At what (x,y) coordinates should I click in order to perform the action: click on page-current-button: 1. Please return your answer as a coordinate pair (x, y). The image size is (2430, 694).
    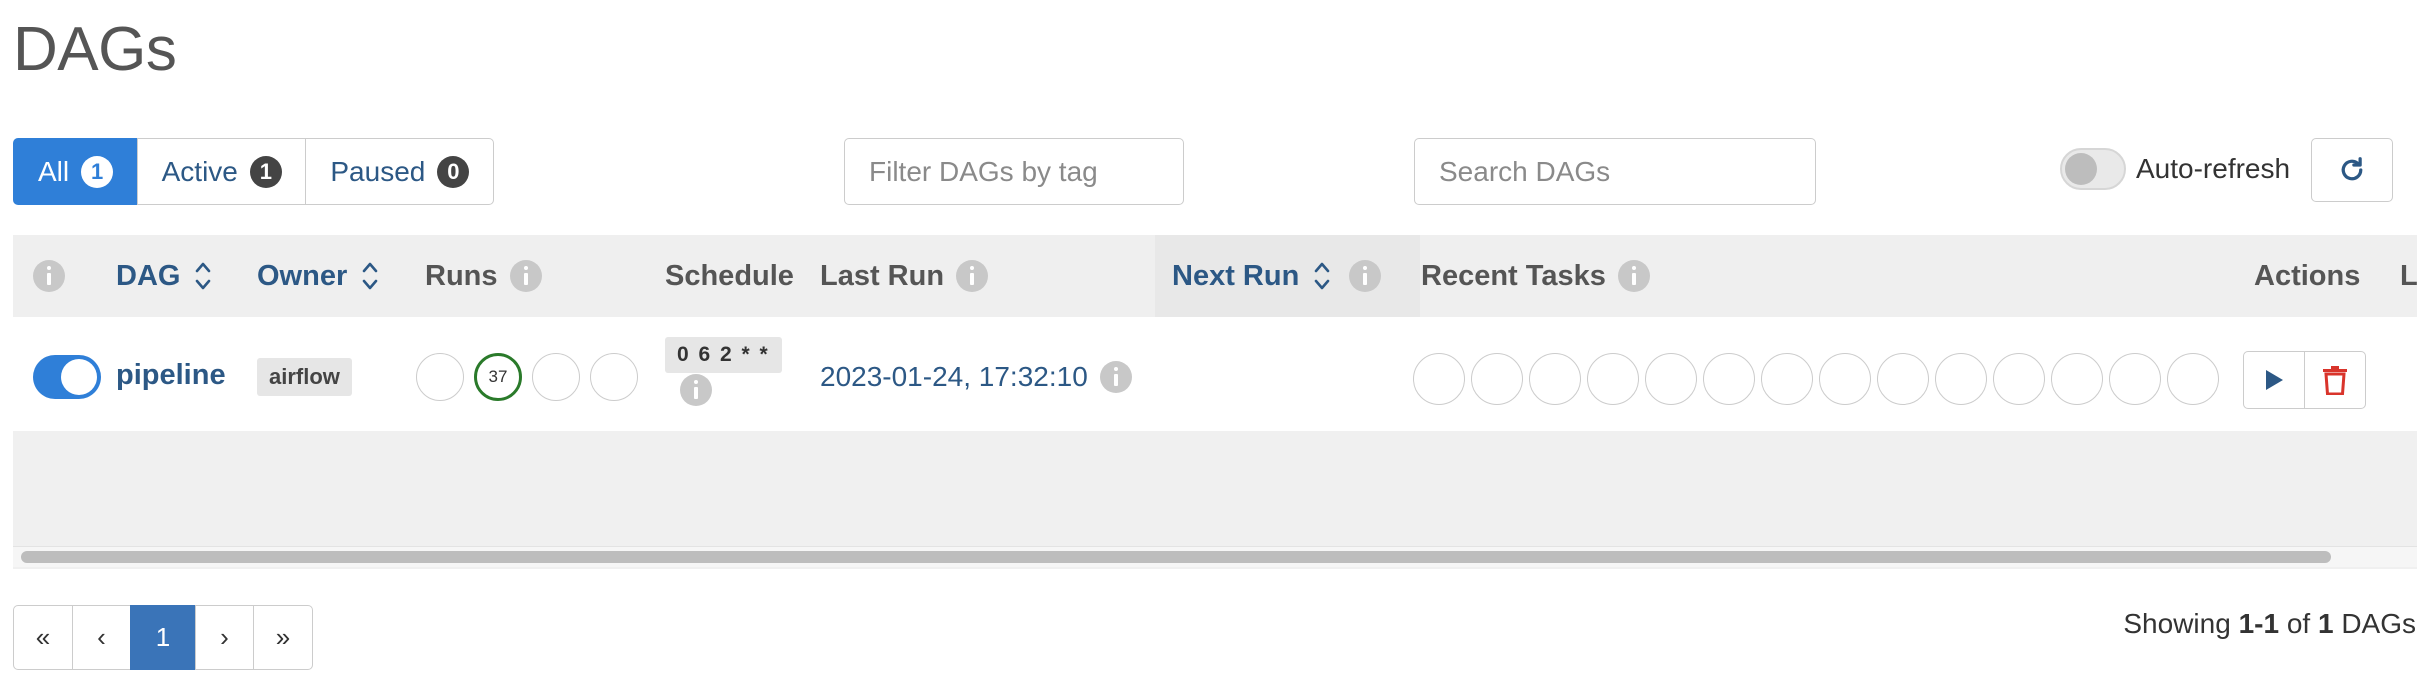
    Looking at the image, I should click on (163, 637).